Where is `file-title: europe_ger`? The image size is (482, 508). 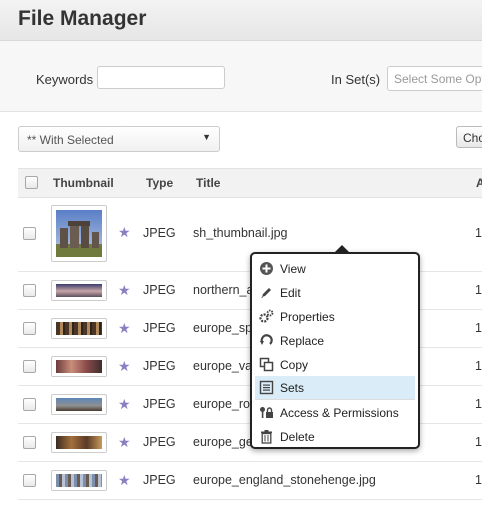
file-title: europe_ger is located at coordinates (225, 442).